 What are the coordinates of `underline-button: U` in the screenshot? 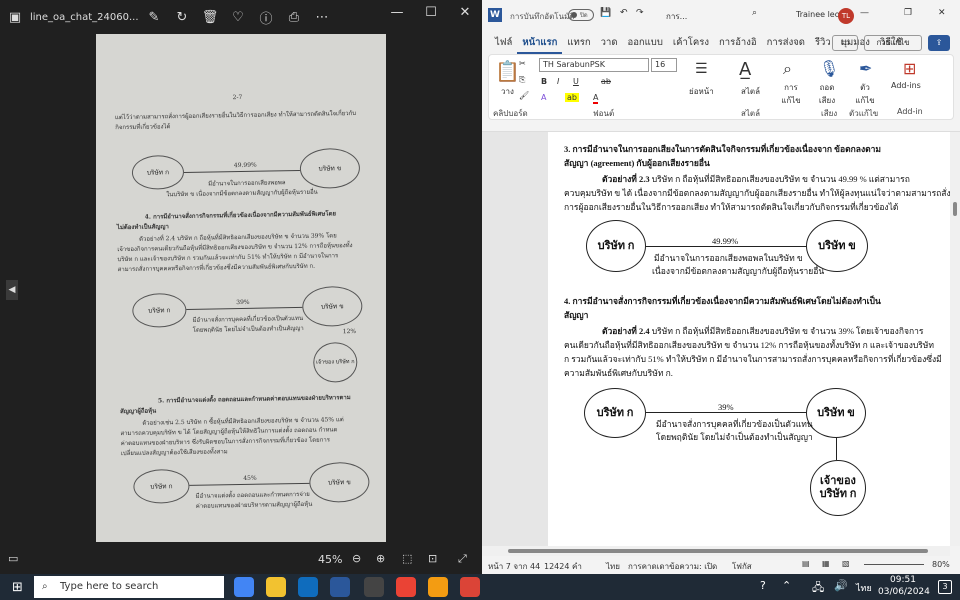 It's located at (576, 81).